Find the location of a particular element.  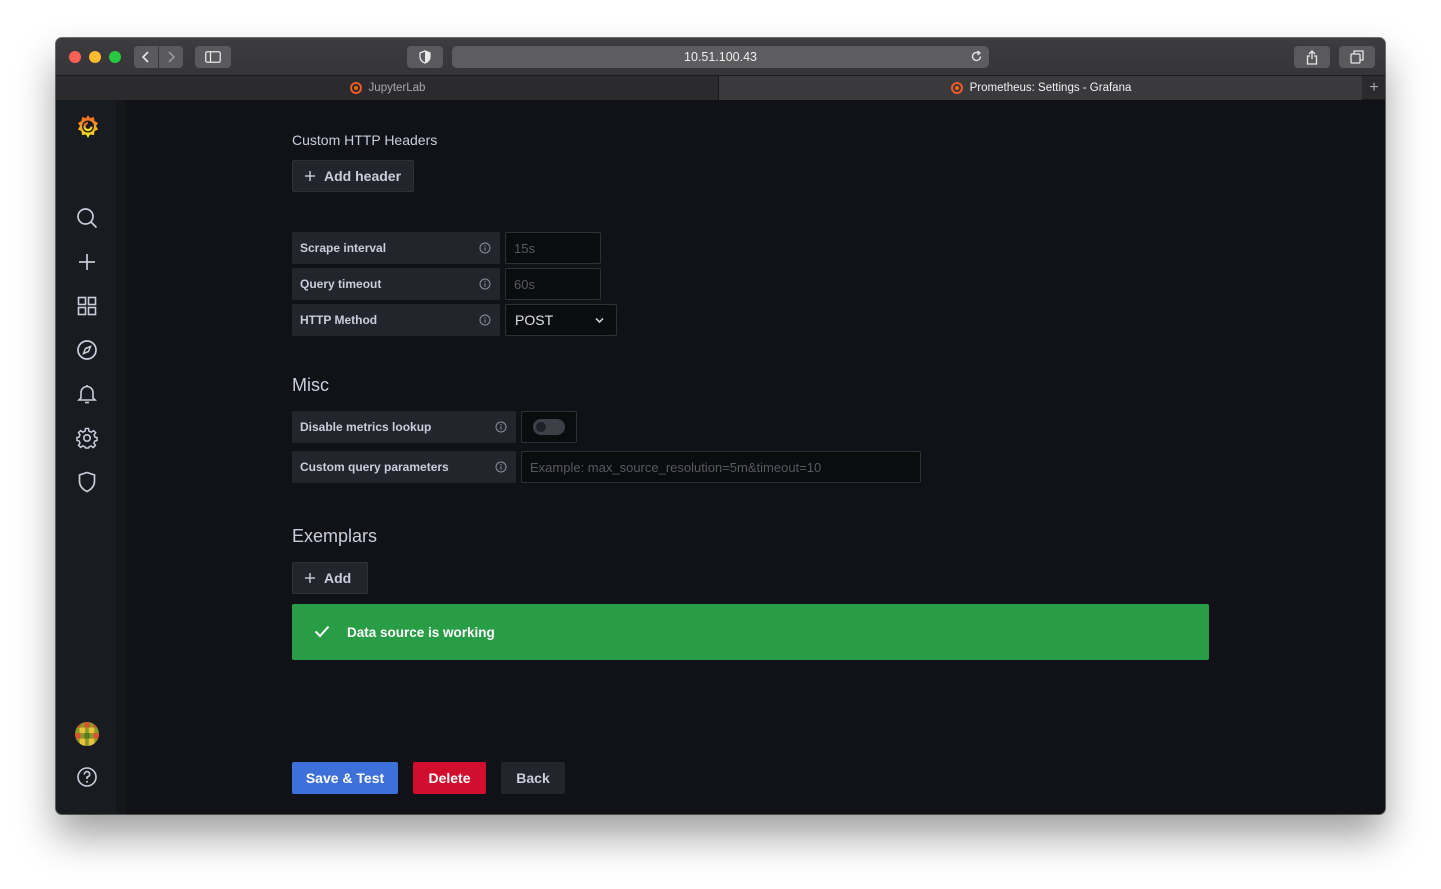

exemplars-title: Exemplars is located at coordinates (335, 536).